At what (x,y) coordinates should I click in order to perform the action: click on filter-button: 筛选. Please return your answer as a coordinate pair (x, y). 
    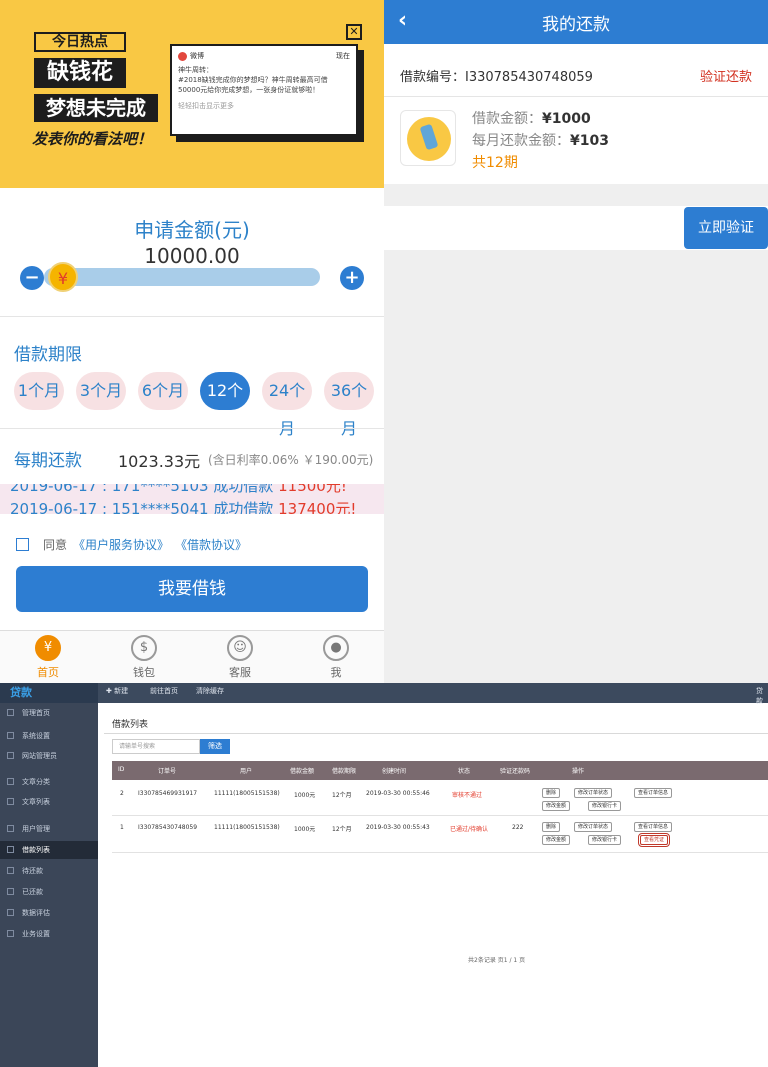
    Looking at the image, I should click on (215, 746).